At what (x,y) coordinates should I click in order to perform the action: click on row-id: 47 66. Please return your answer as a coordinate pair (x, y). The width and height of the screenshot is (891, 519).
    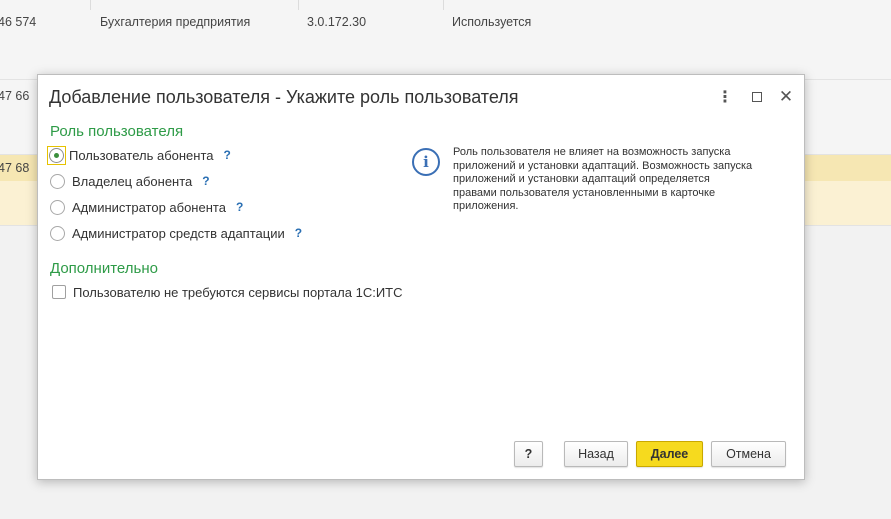
    Looking at the image, I should click on (15, 96).